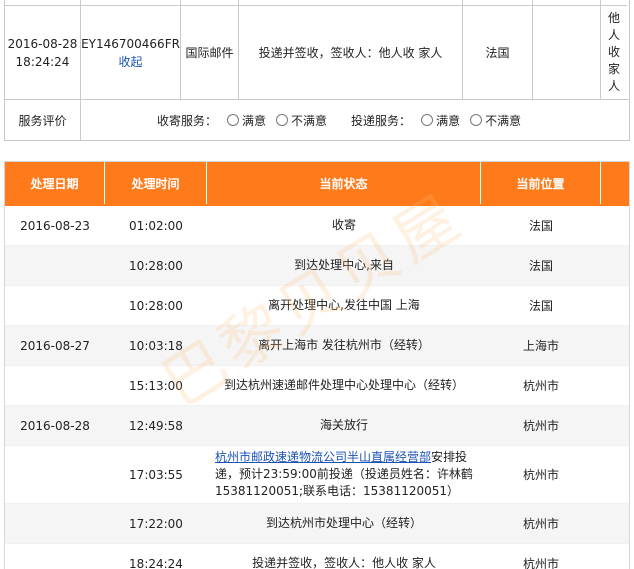  What do you see at coordinates (156, 474) in the screenshot?
I see `row-time: 17:03:55` at bounding box center [156, 474].